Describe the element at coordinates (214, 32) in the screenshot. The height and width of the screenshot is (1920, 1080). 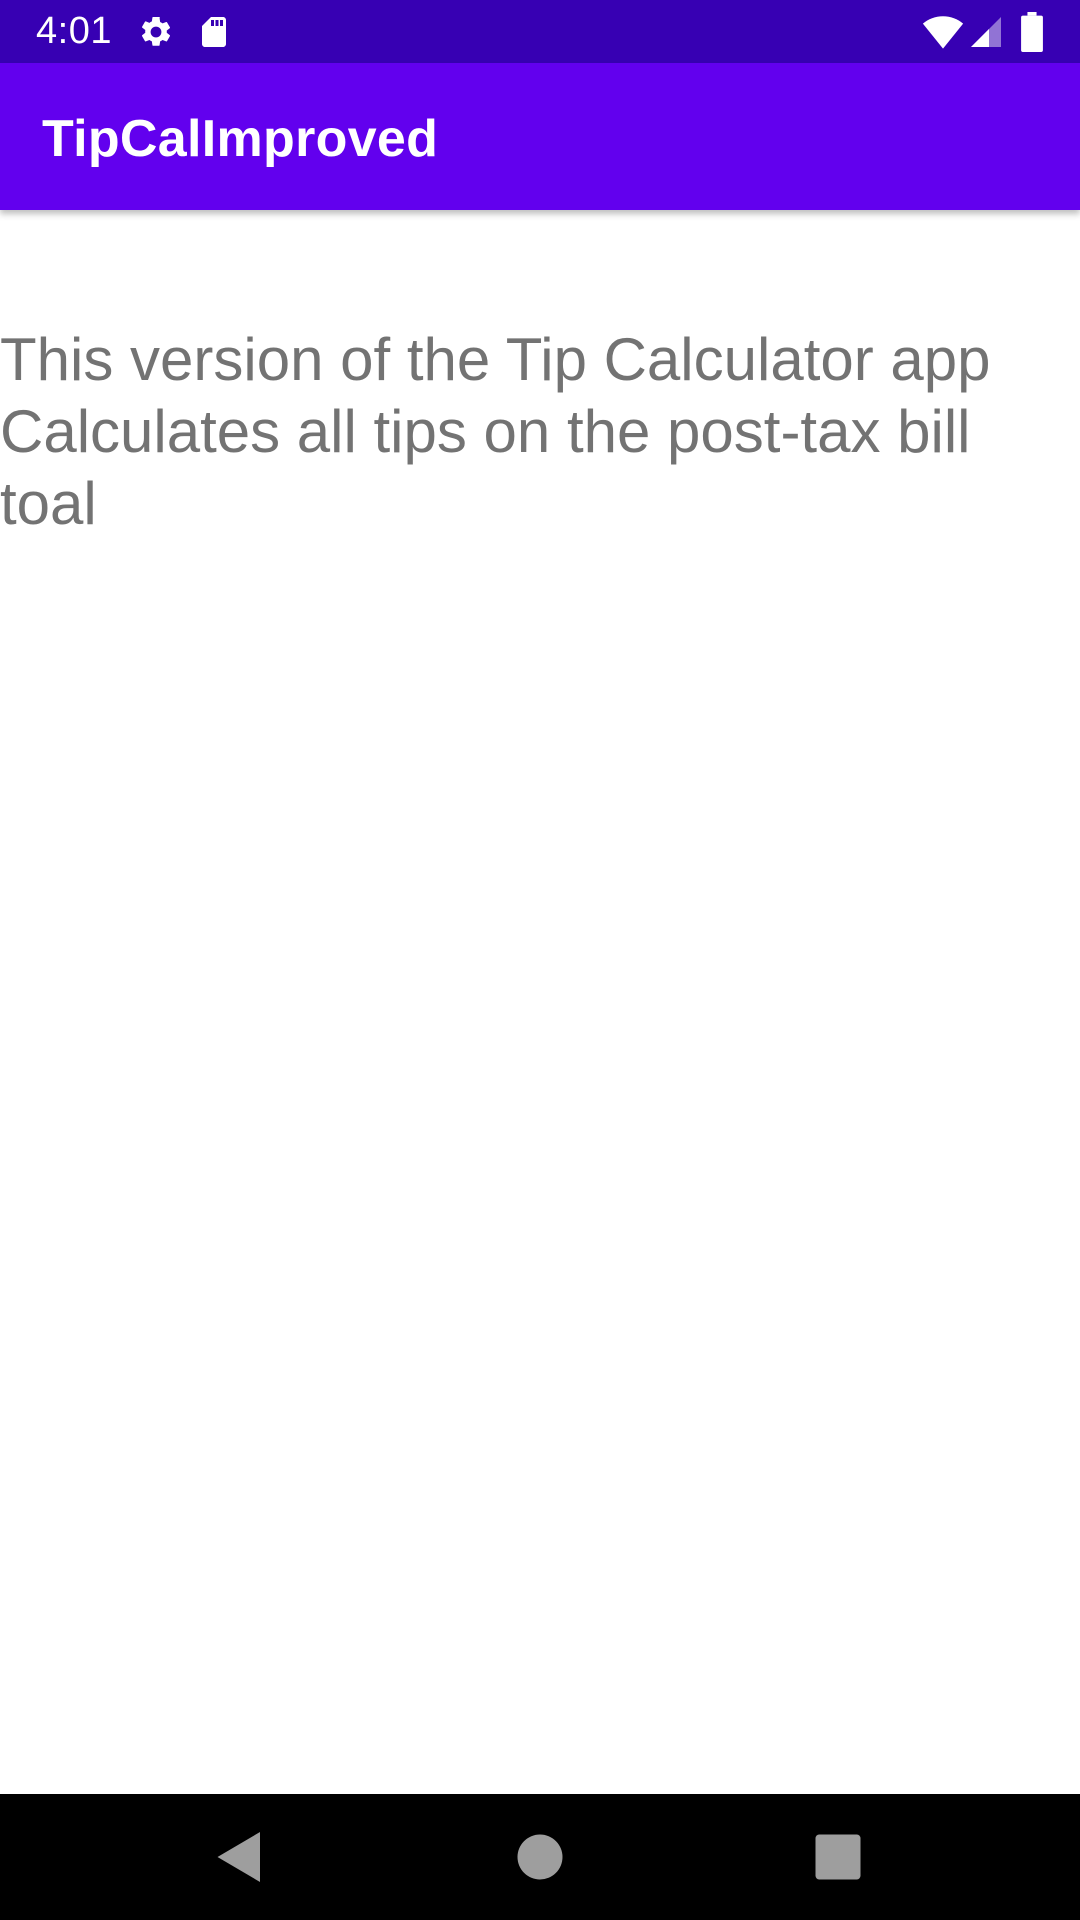
I see `sd-card-icon` at that location.